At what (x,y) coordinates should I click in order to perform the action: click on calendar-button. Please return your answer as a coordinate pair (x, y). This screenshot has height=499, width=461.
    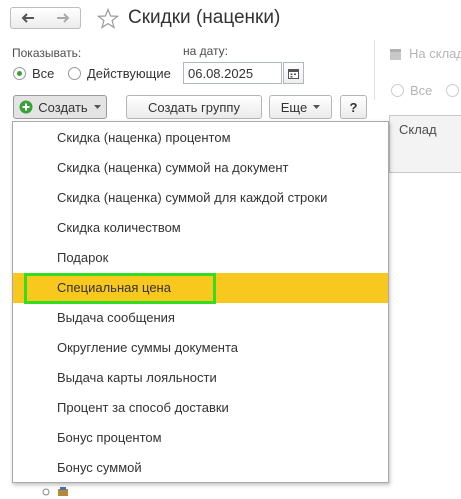
    Looking at the image, I should click on (293, 73).